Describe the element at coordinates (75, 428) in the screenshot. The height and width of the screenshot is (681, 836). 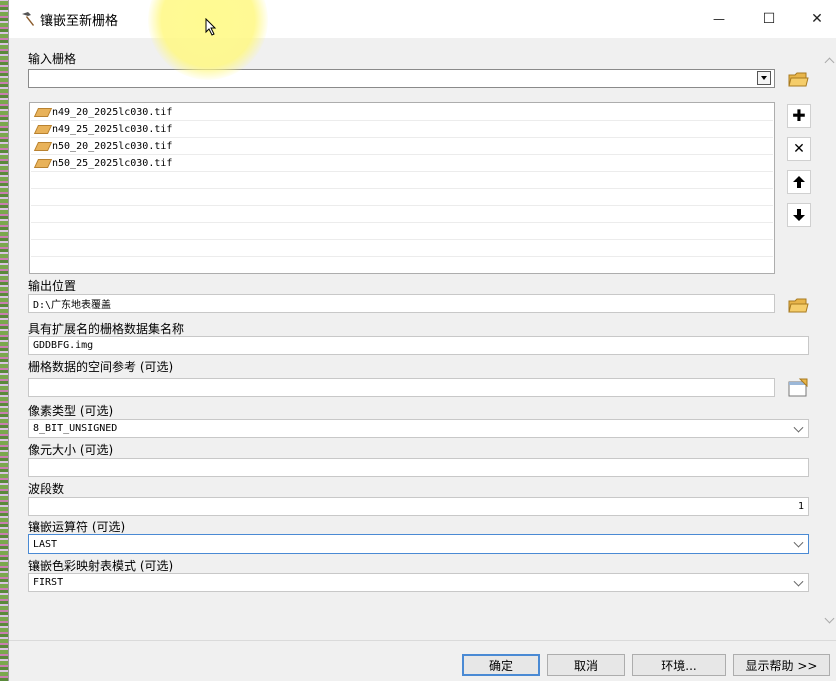
I see `pixel-type-value: 8_BIT_UNSIGNED` at that location.